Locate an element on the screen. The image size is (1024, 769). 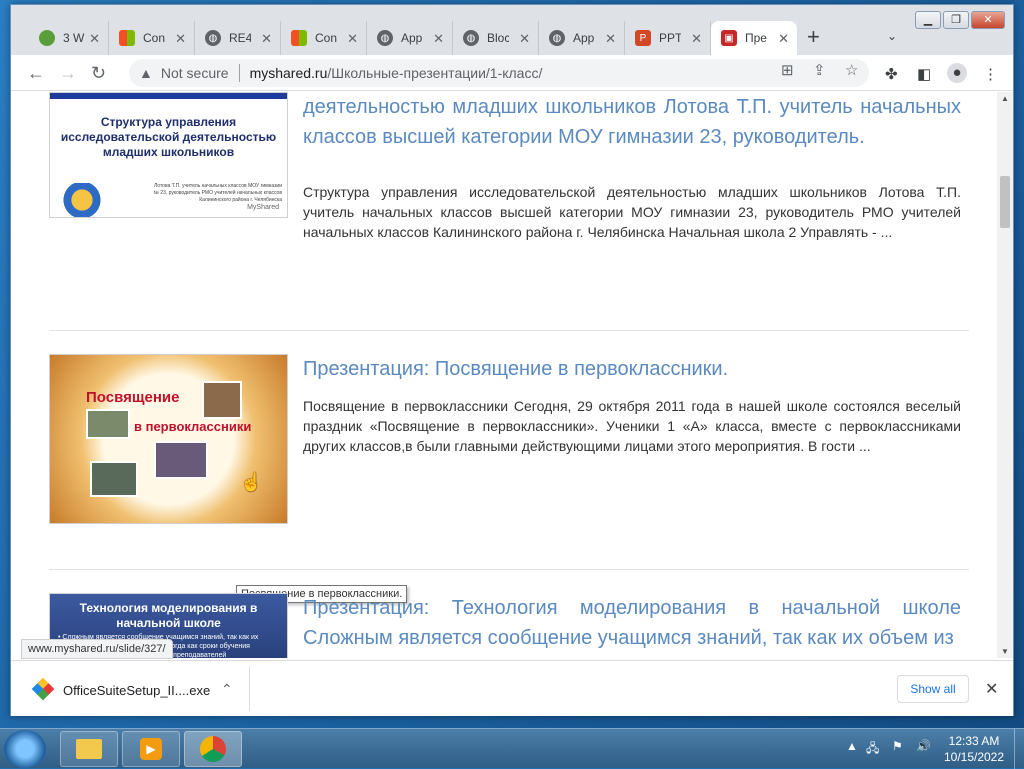
tab-7: ◍ App ✕ is located at coordinates (582, 38).